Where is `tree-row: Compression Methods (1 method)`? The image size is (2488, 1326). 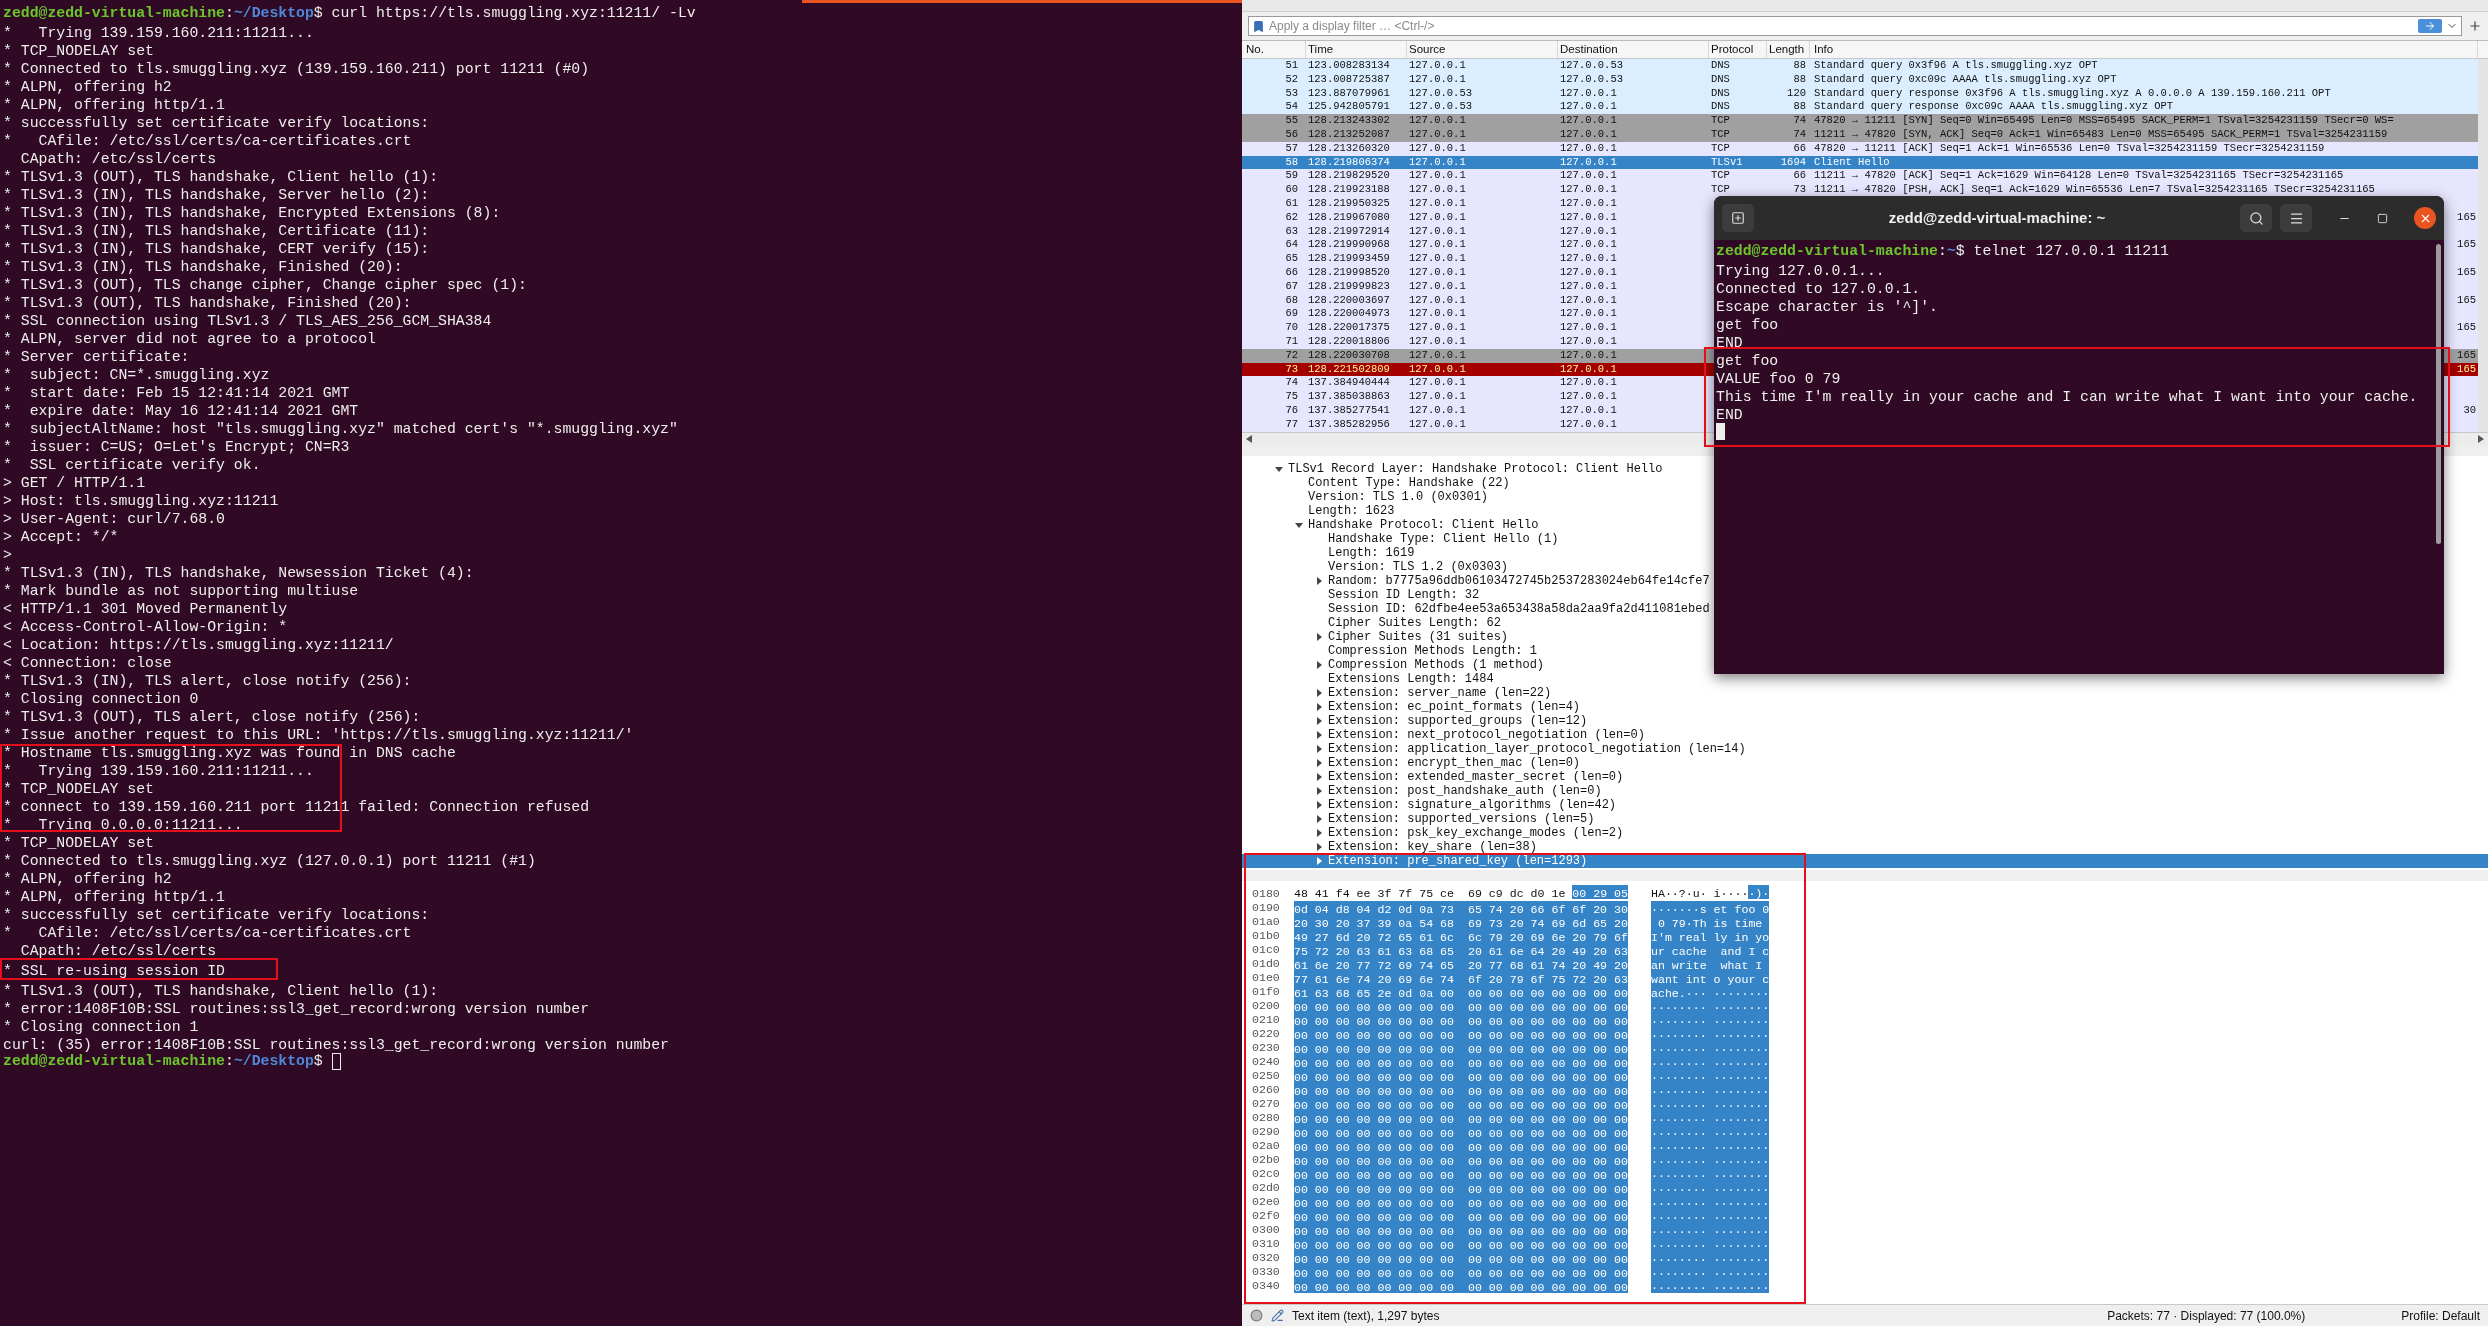
tree-row: Compression Methods (1 method) is located at coordinates (1865, 664).